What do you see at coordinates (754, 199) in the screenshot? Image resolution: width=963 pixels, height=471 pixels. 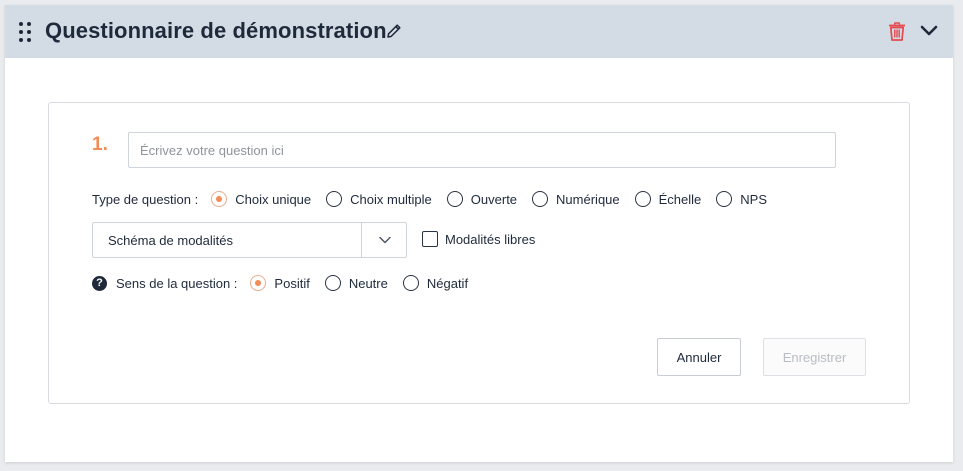 I see `radio-label: NPS` at bounding box center [754, 199].